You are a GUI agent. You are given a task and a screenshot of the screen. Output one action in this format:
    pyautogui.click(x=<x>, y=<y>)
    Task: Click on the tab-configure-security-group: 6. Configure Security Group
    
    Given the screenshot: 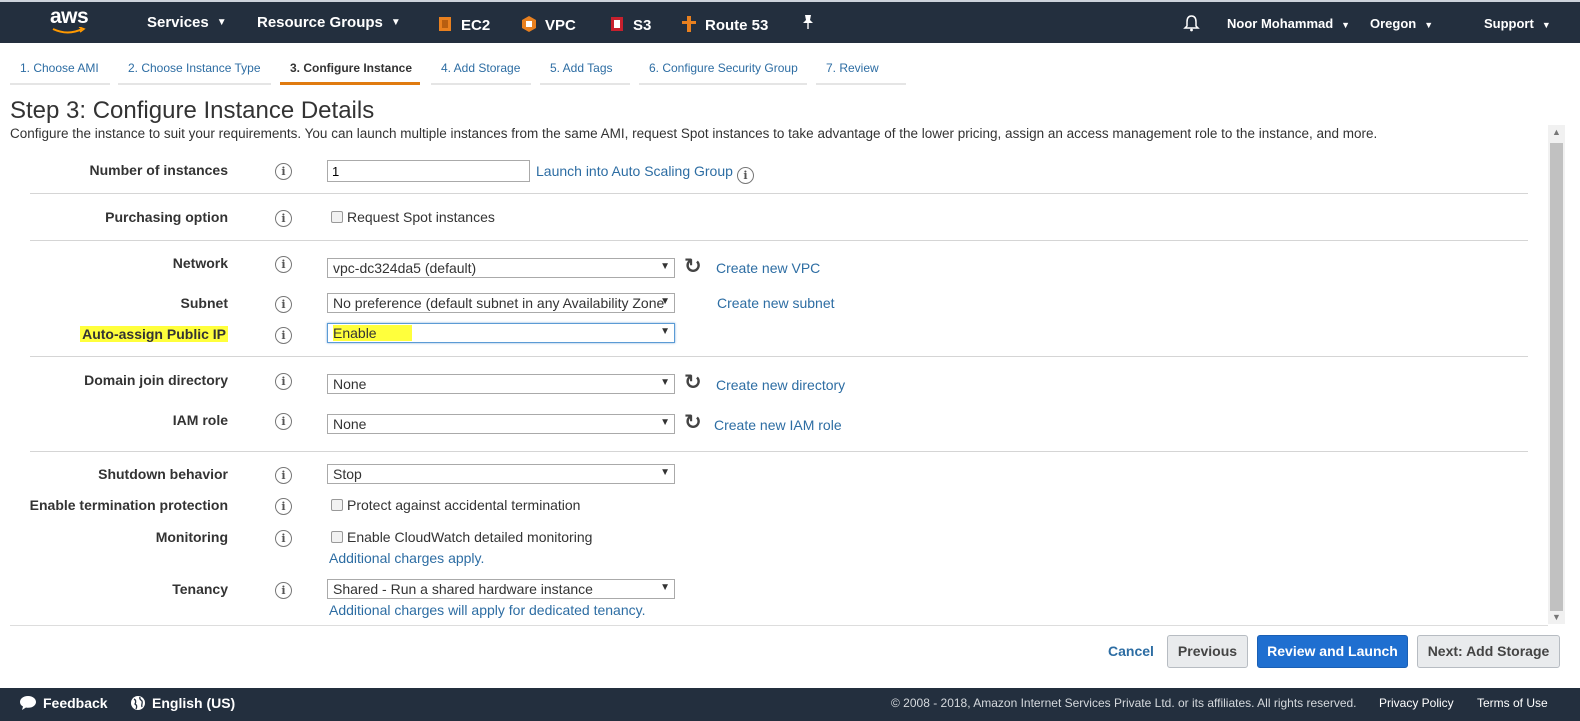 What is the action you would take?
    pyautogui.click(x=723, y=70)
    